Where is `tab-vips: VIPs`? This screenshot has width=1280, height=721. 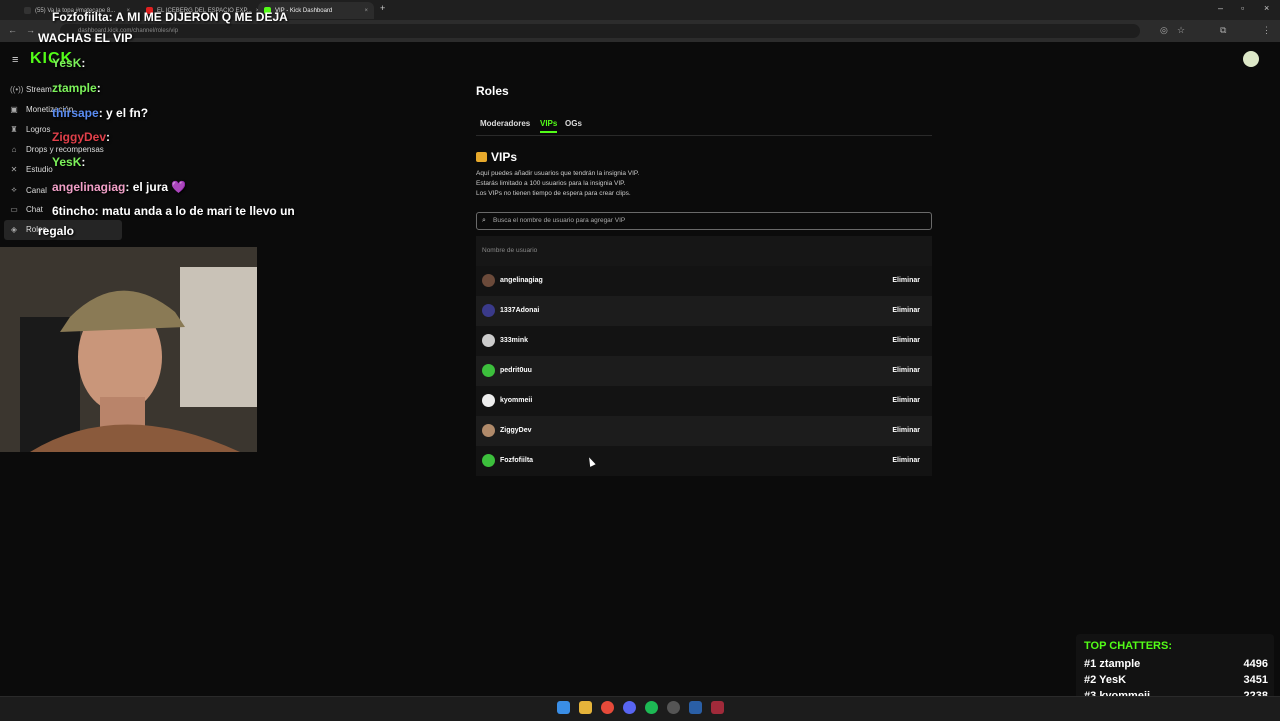 tab-vips: VIPs is located at coordinates (549, 126).